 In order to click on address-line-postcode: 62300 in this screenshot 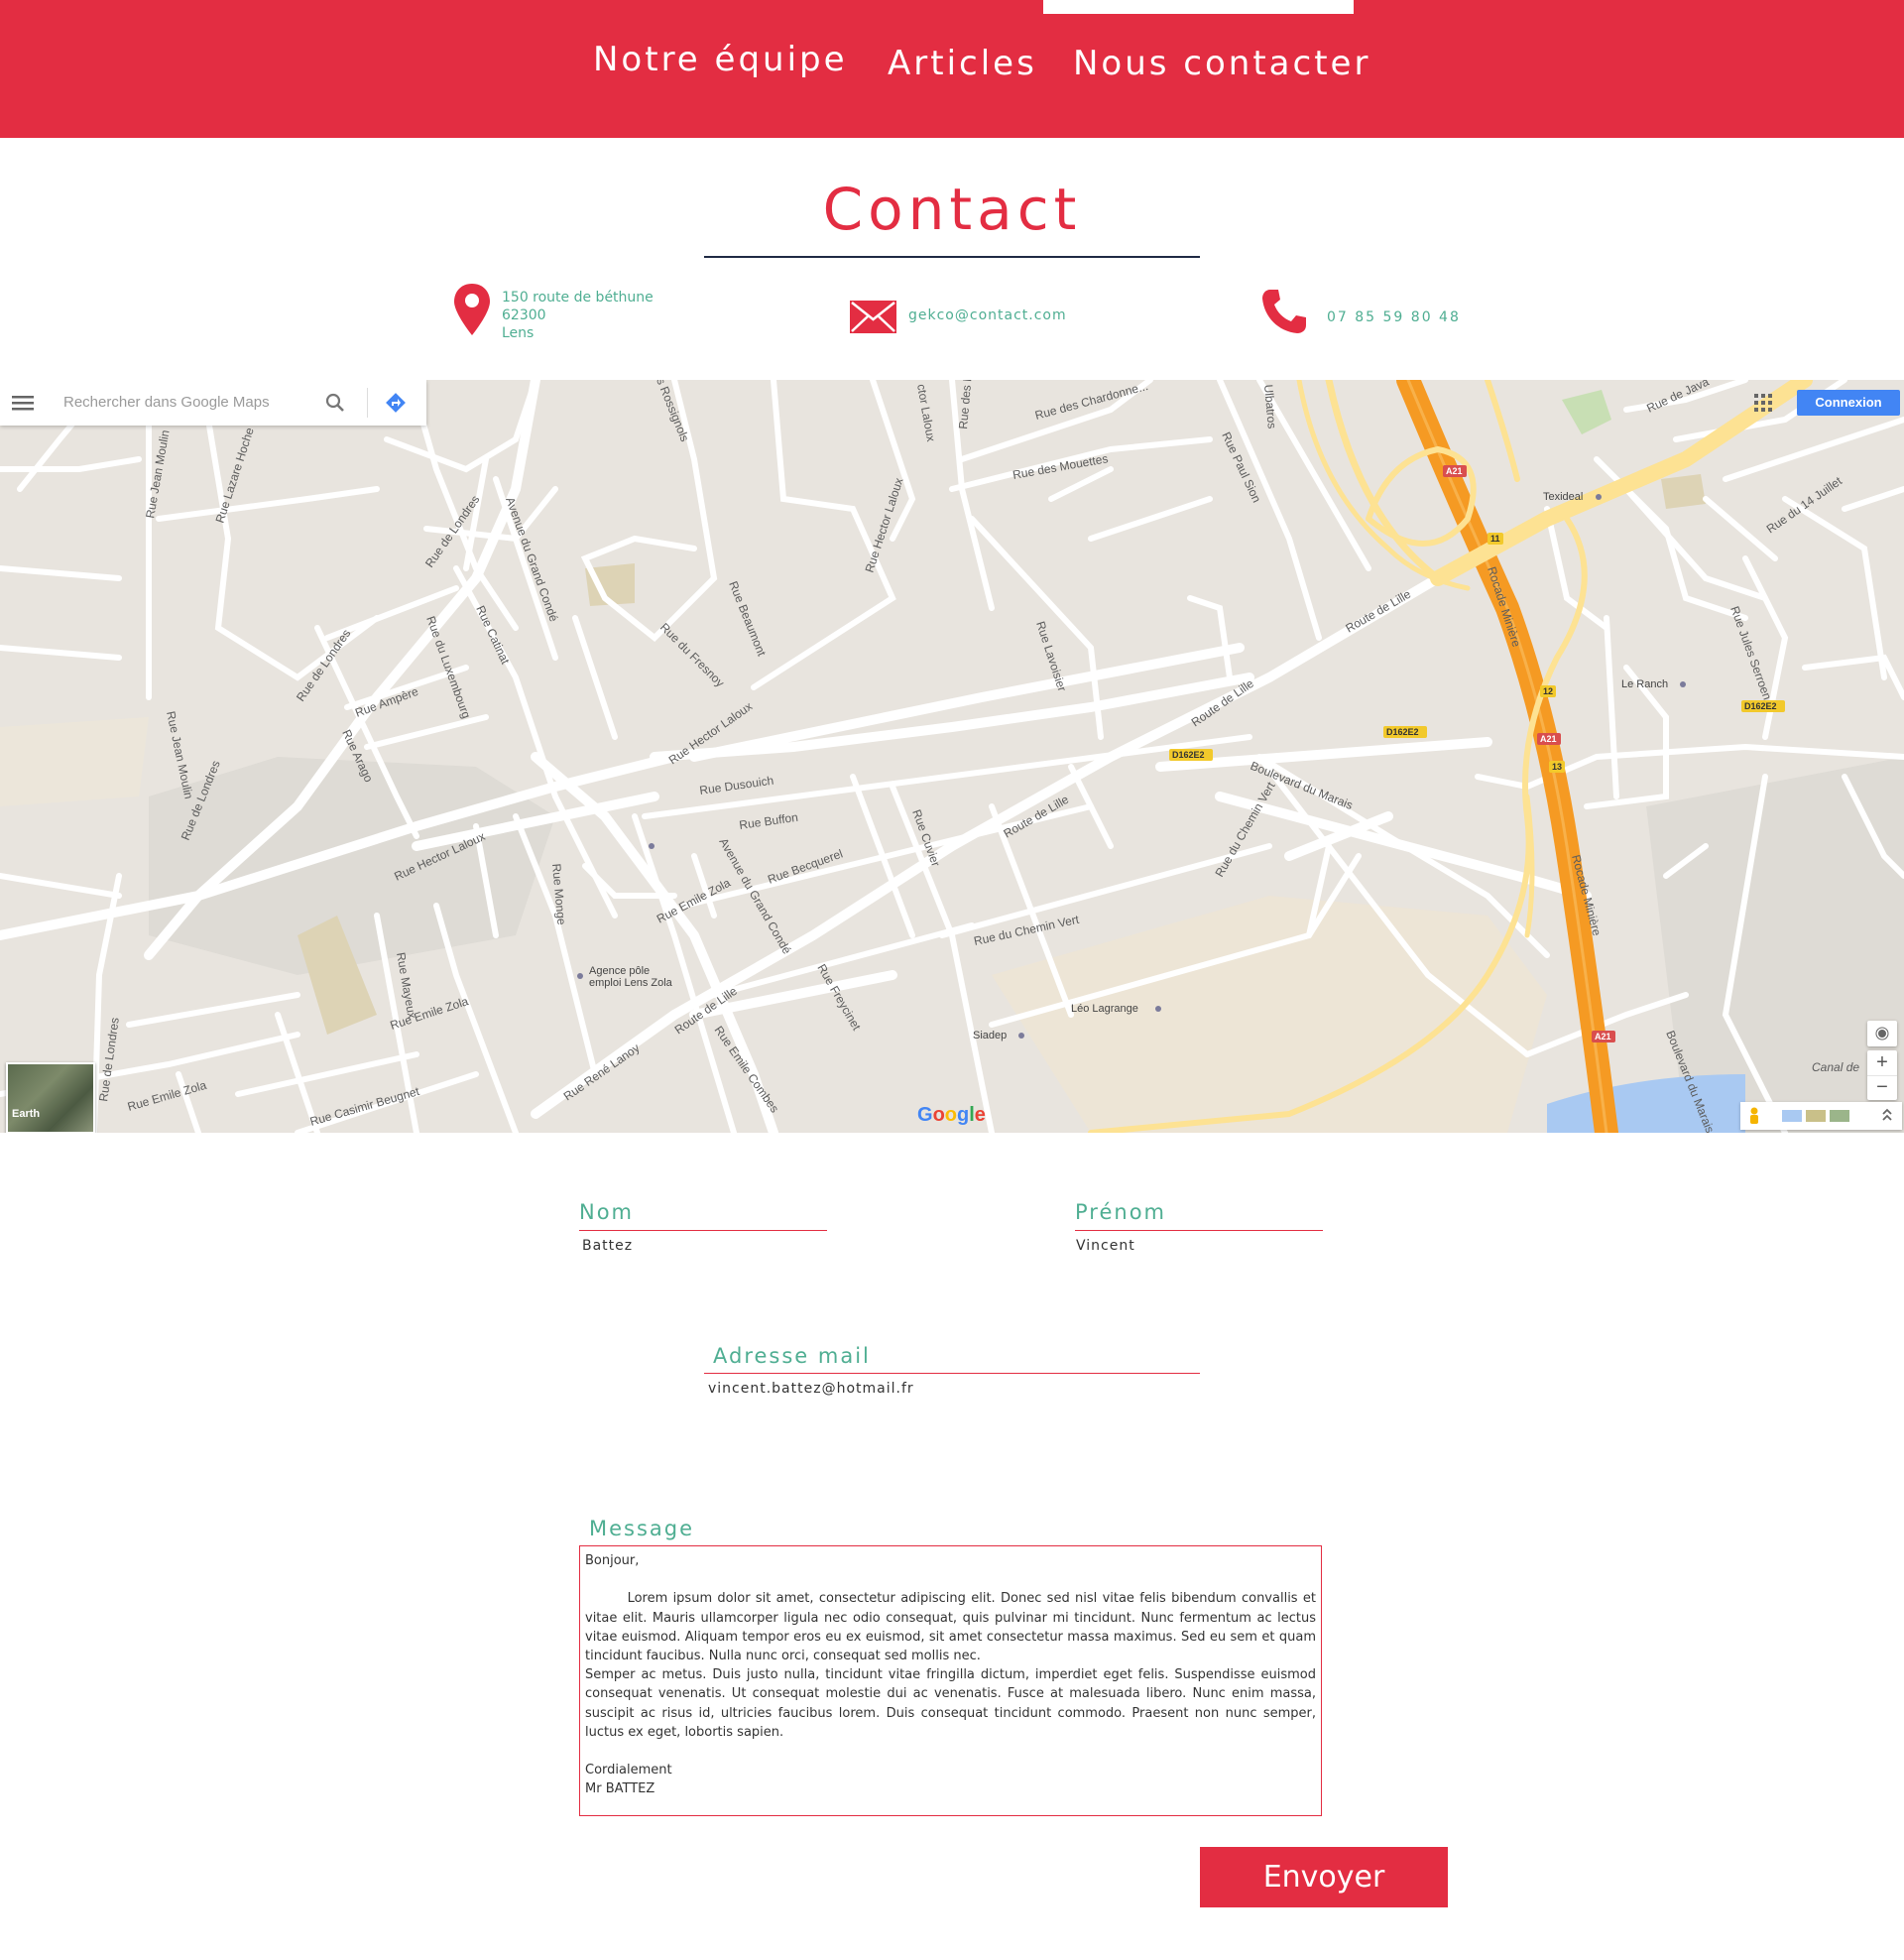, I will do `click(524, 315)`.